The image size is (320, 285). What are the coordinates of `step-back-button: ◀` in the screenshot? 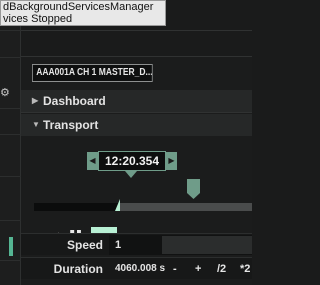 It's located at (92, 161).